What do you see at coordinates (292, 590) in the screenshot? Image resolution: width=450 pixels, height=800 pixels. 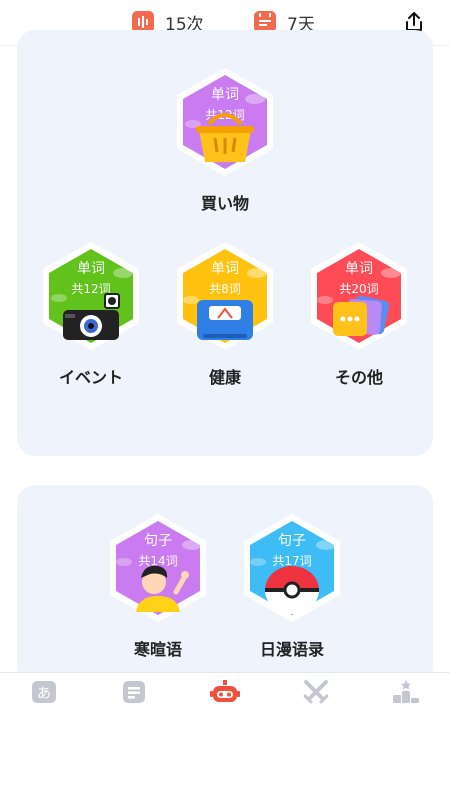 I see `pokeball-icon` at bounding box center [292, 590].